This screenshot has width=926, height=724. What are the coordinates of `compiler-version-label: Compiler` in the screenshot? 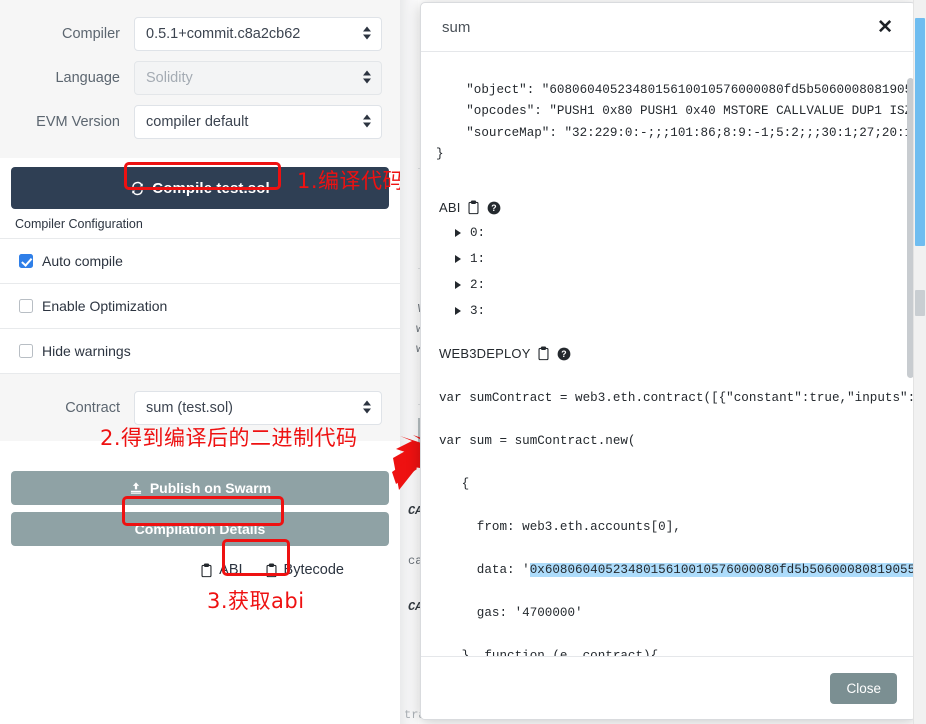 It's located at (90, 34).